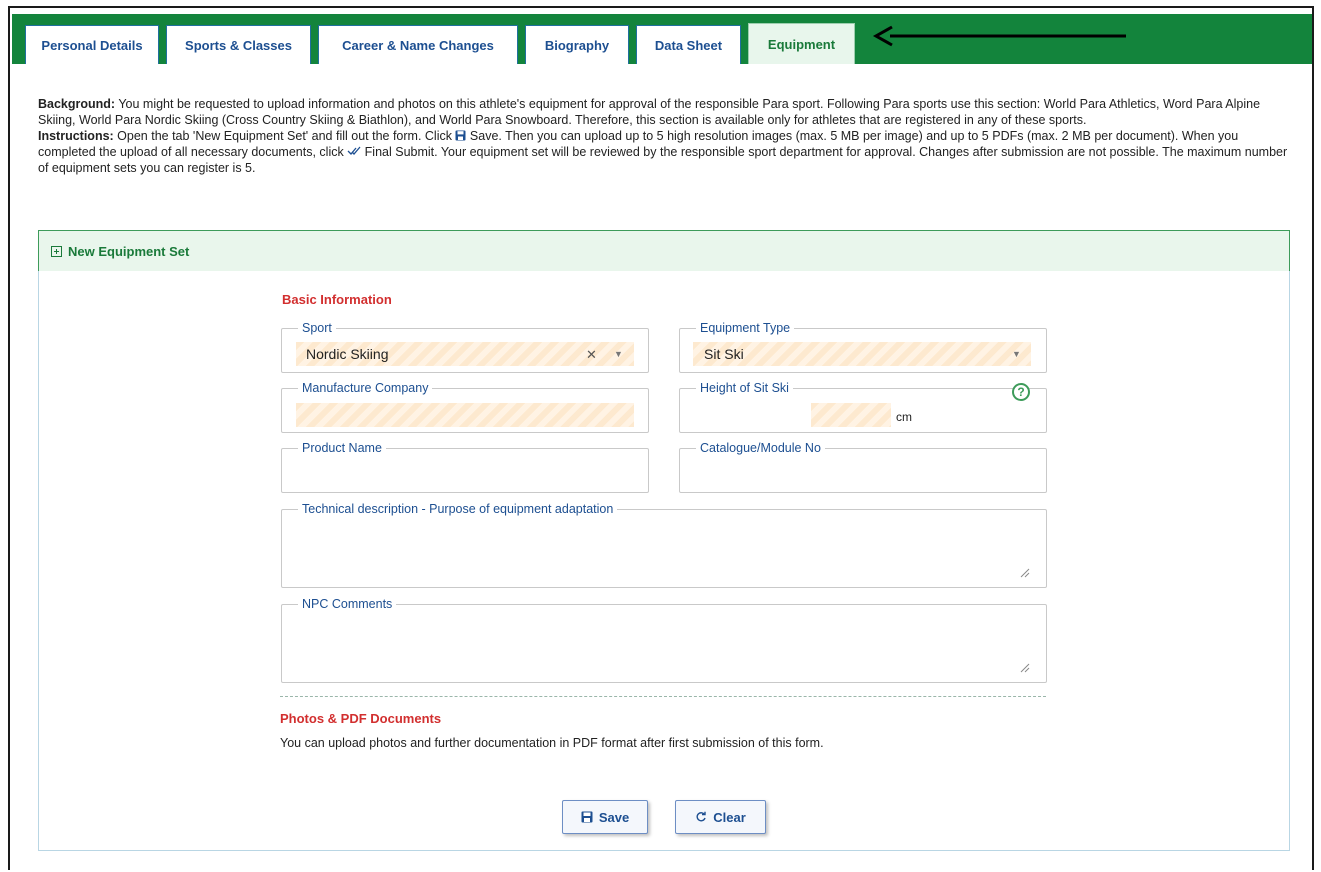  Describe the element at coordinates (337, 299) in the screenshot. I see `basic-information-title: Basic Information` at that location.